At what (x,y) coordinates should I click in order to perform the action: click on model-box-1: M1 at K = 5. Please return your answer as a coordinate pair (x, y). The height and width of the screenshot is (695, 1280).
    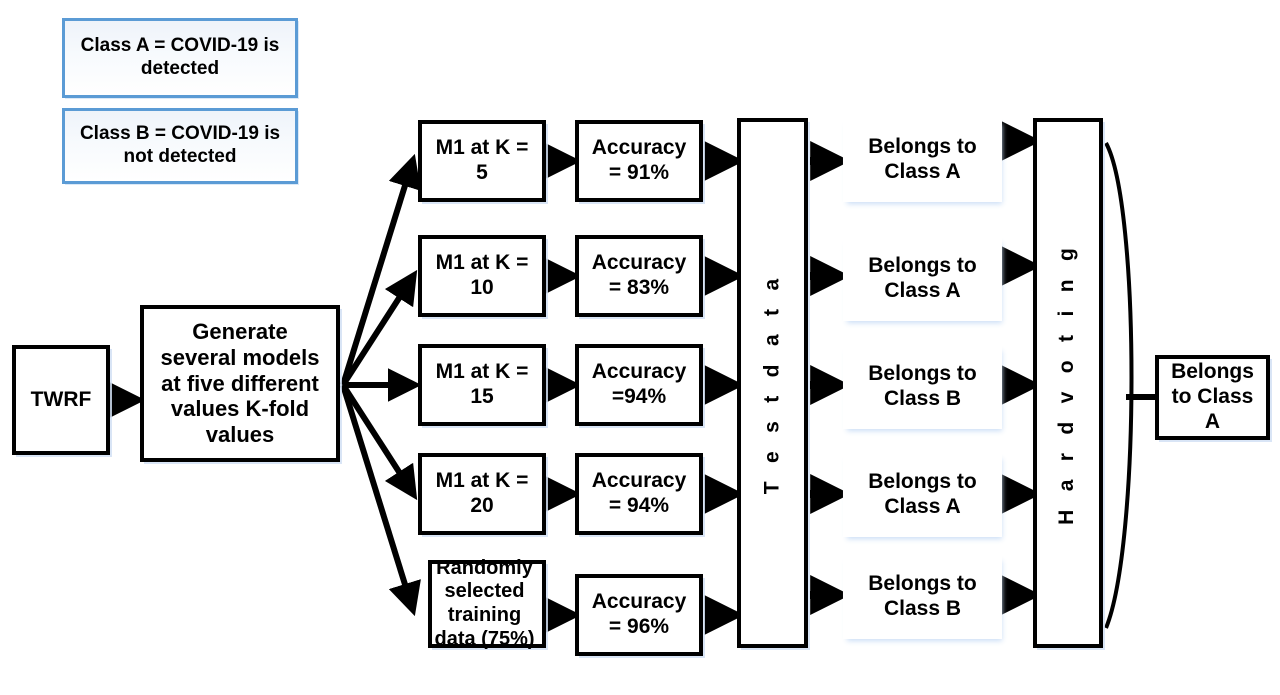
    Looking at the image, I should click on (482, 161).